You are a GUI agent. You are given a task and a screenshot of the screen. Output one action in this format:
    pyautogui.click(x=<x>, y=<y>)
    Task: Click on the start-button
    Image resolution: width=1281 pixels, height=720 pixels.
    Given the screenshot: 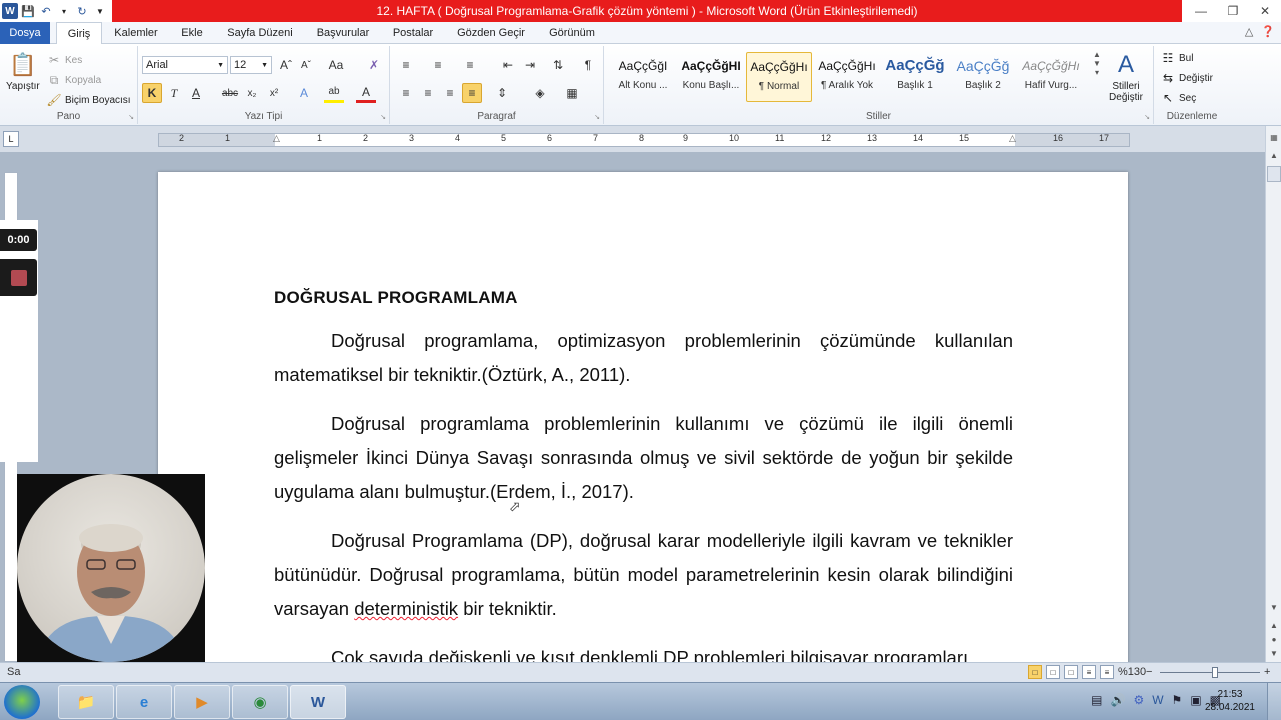 What is the action you would take?
    pyautogui.click(x=22, y=702)
    